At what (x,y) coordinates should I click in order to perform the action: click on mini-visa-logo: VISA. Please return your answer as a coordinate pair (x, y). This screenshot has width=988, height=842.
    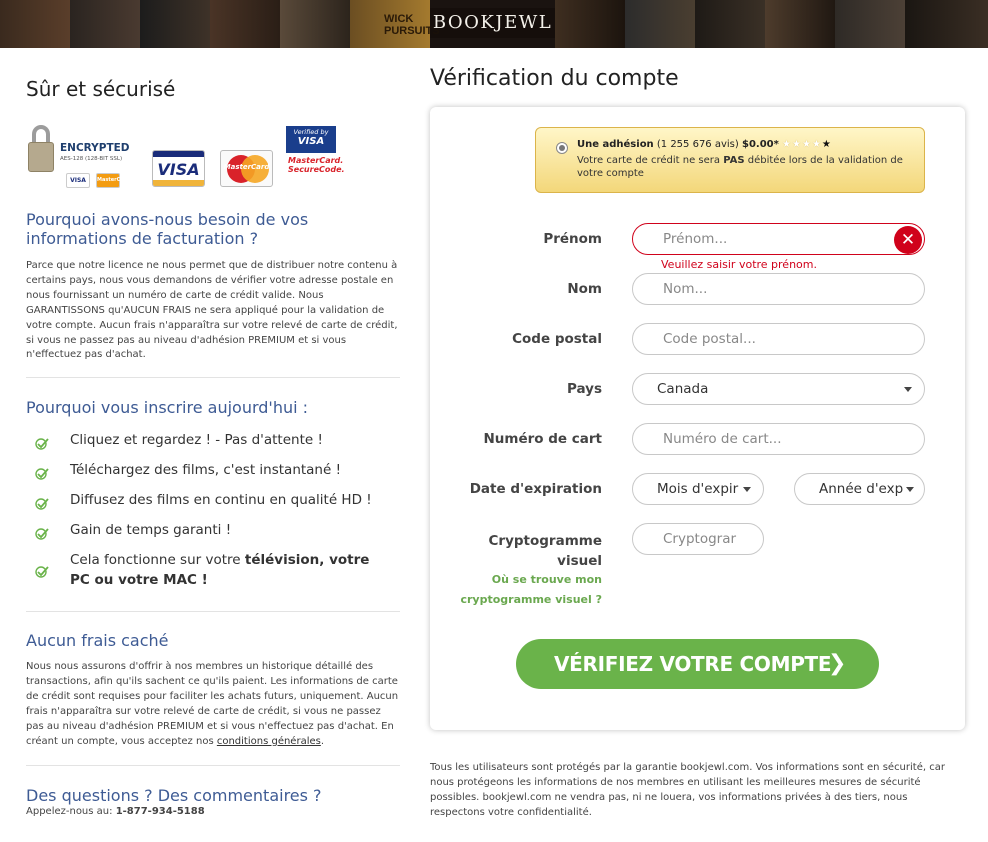
    Looking at the image, I should click on (78, 180).